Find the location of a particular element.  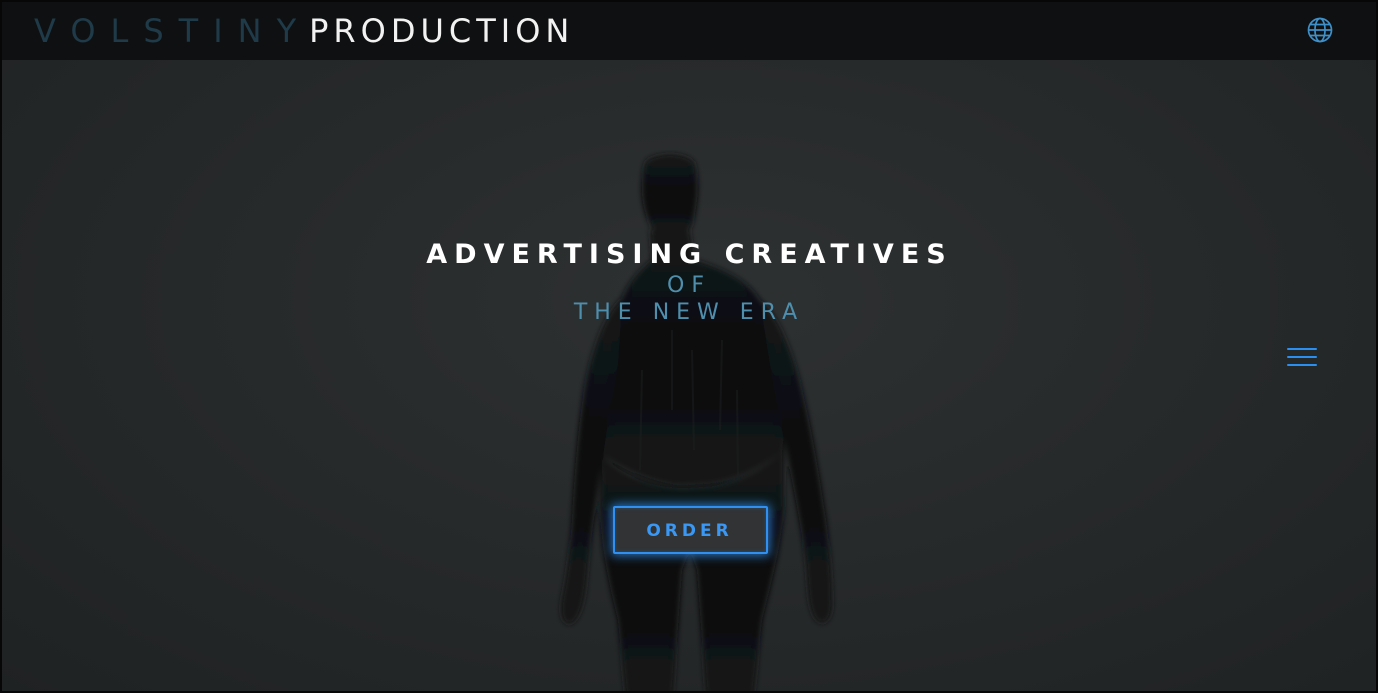

site-logo: VOLSTINY PRODUCTION is located at coordinates (304, 31).